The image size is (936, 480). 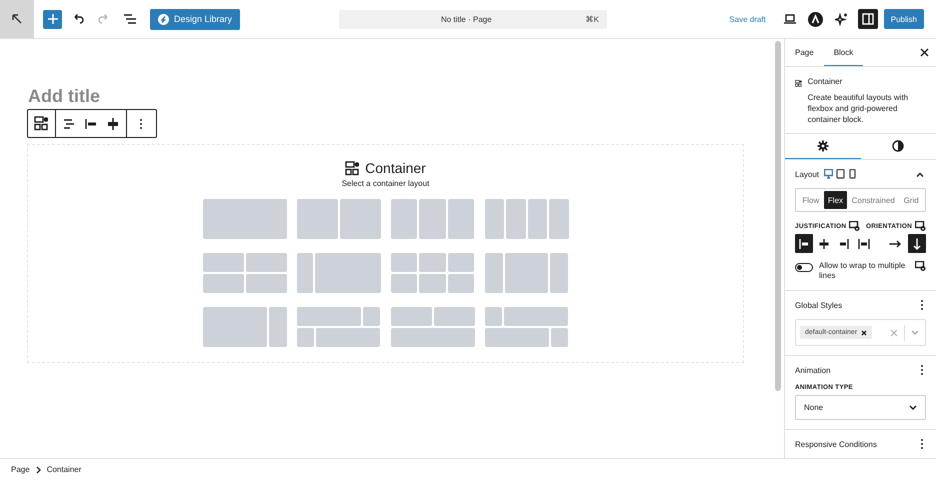 What do you see at coordinates (860, 407) in the screenshot?
I see `animation-type-select: None` at bounding box center [860, 407].